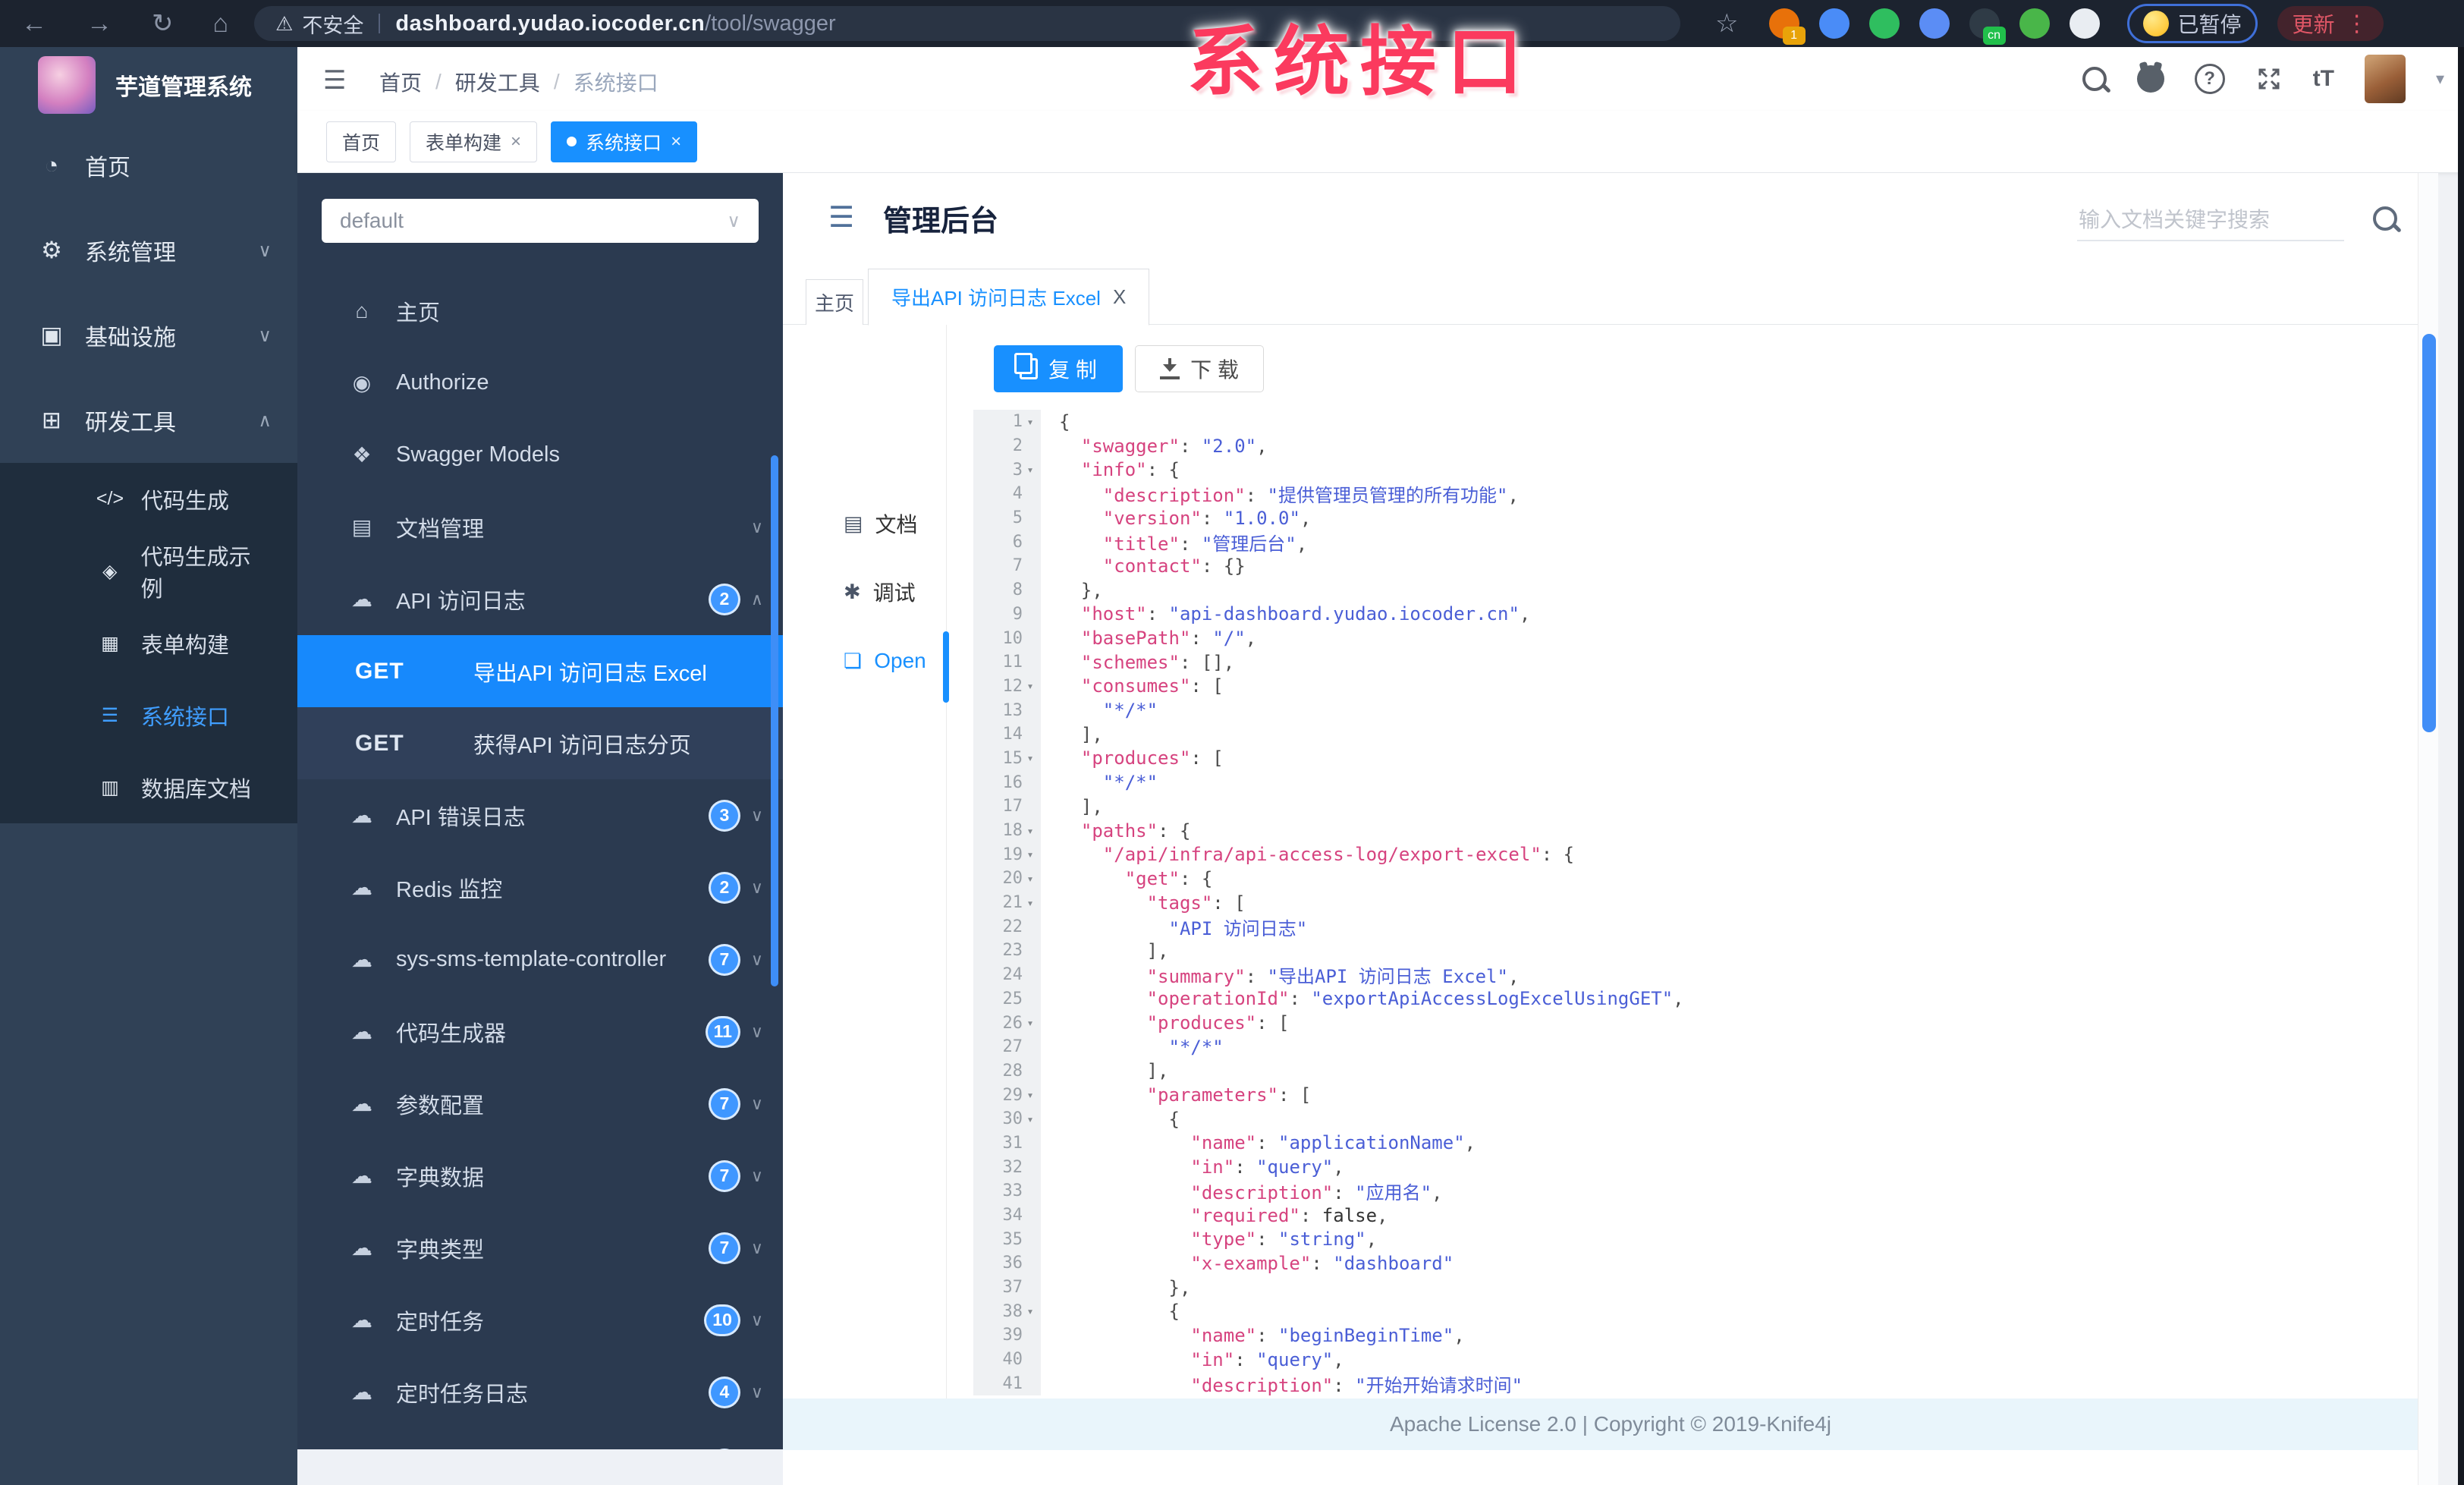 The width and height of the screenshot is (2464, 1485). I want to click on download-button: 下 载, so click(1199, 368).